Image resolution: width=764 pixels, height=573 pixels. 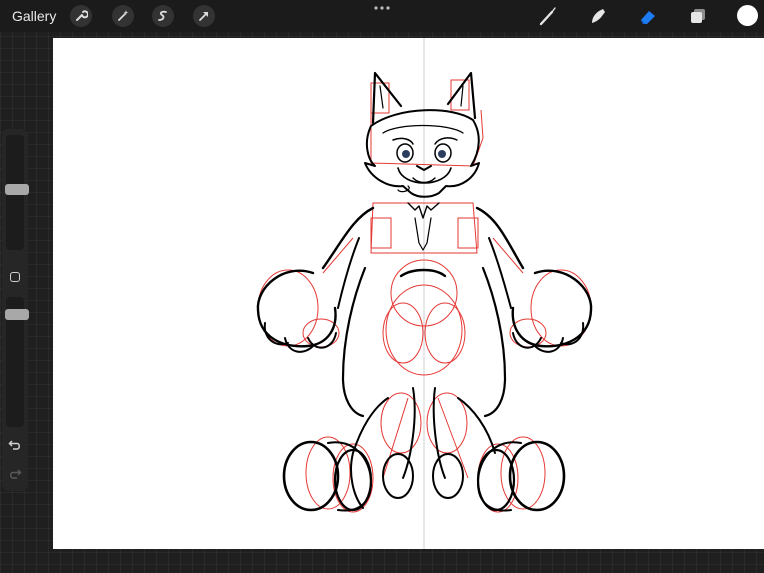 What do you see at coordinates (81, 16) in the screenshot?
I see `wrench-icon` at bounding box center [81, 16].